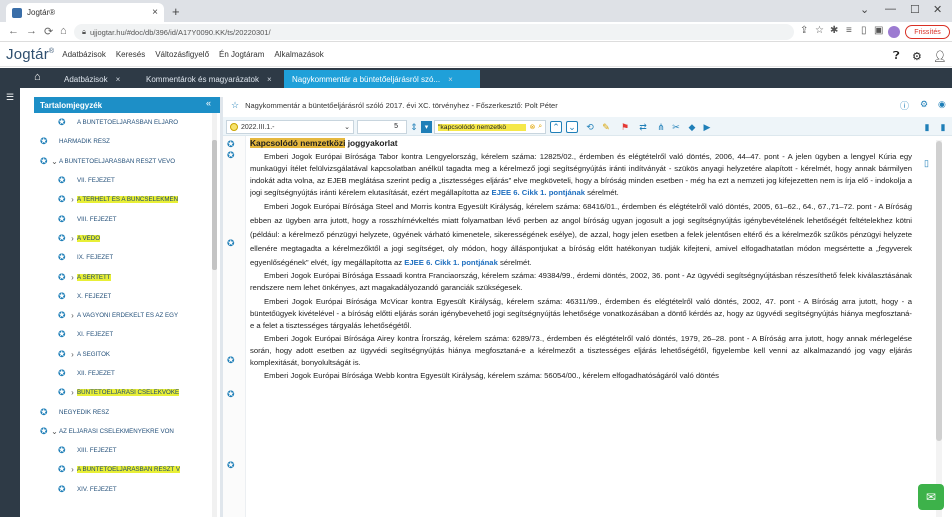 The image size is (952, 517). What do you see at coordinates (894, 32) in the screenshot?
I see `avatar` at bounding box center [894, 32].